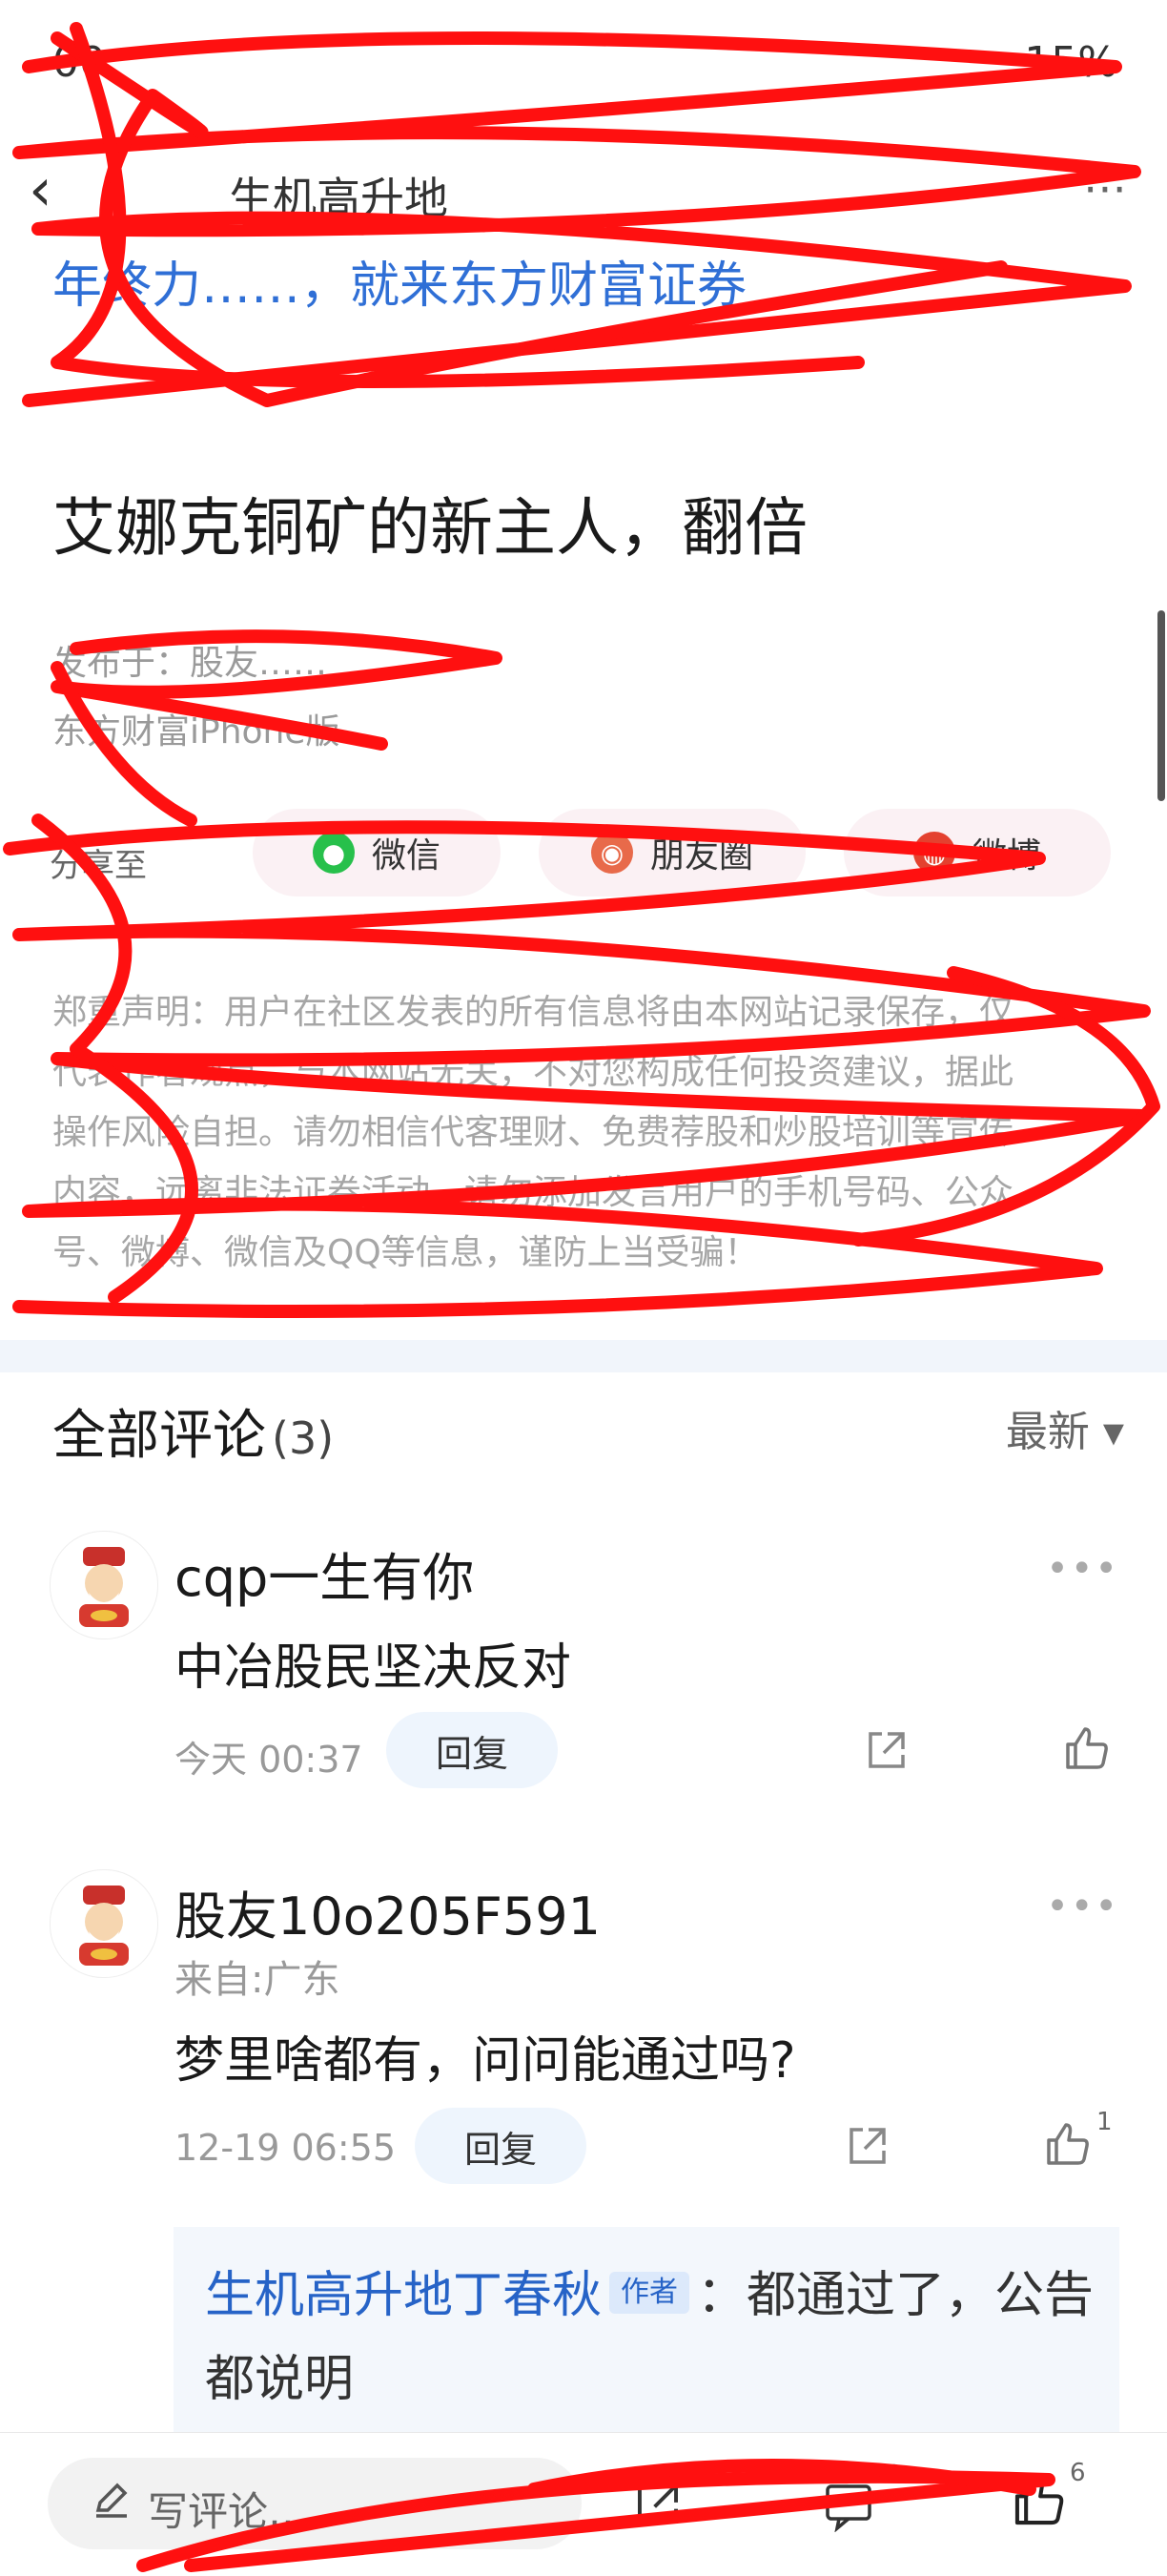  I want to click on share-weibo-label: 微博, so click(1006, 856).